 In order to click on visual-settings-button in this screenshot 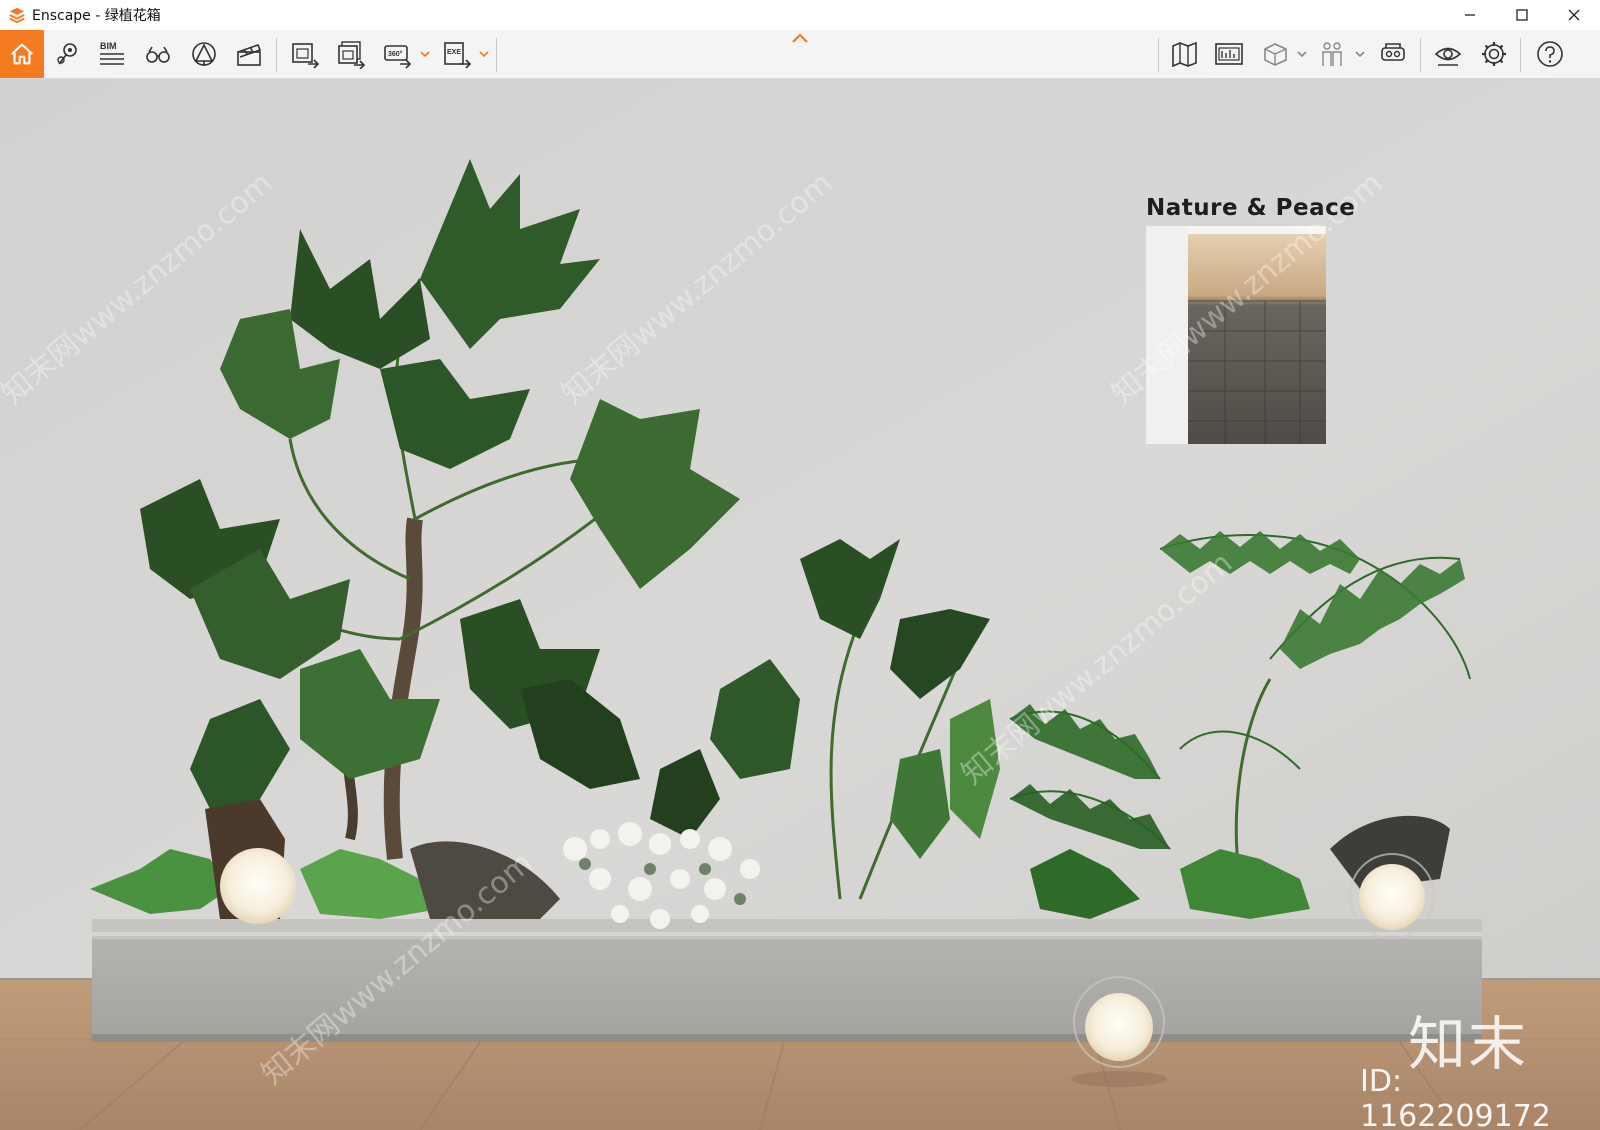, I will do `click(1448, 54)`.